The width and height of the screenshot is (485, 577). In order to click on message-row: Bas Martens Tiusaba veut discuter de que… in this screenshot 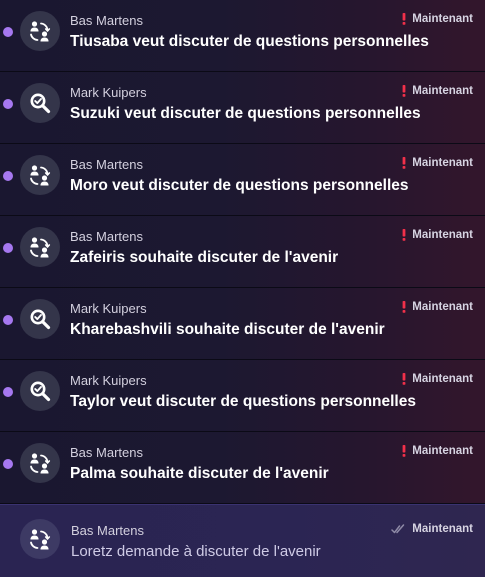, I will do `click(242, 36)`.